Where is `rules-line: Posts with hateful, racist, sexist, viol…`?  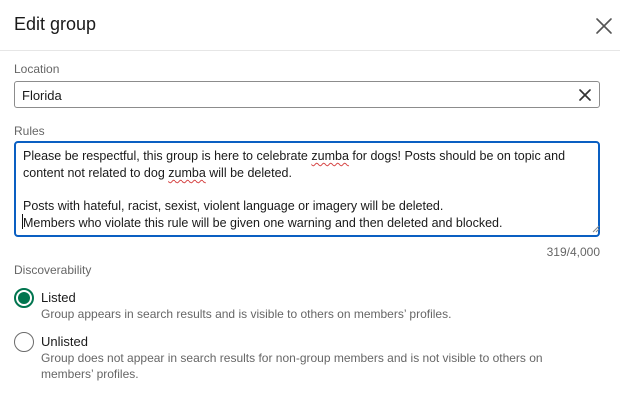
rules-line: Posts with hateful, racist, sexist, viol… is located at coordinates (233, 206).